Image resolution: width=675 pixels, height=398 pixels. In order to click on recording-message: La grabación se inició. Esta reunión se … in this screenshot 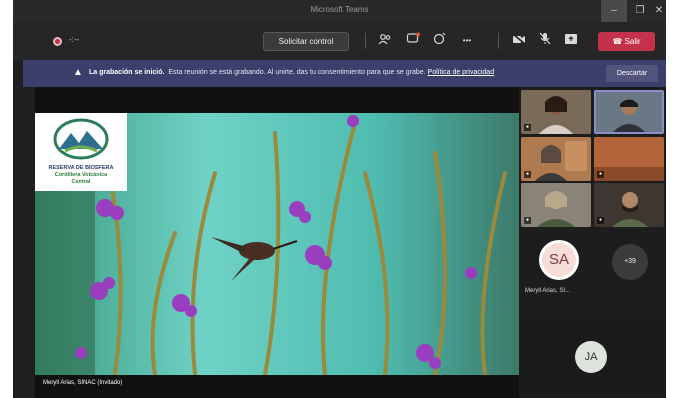, I will do `click(291, 72)`.